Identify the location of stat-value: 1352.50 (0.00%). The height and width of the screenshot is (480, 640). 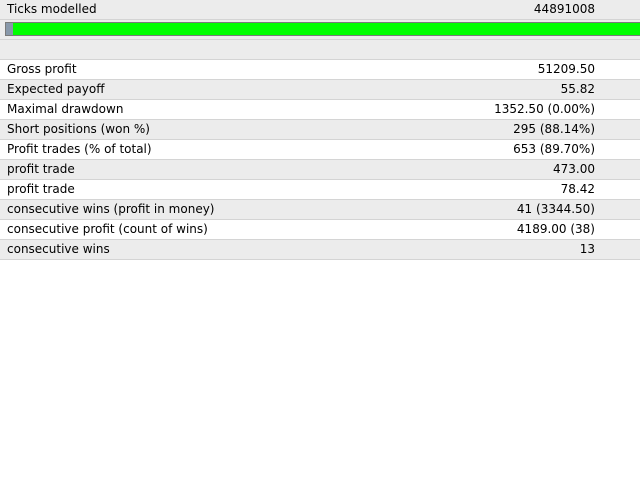
(544, 109).